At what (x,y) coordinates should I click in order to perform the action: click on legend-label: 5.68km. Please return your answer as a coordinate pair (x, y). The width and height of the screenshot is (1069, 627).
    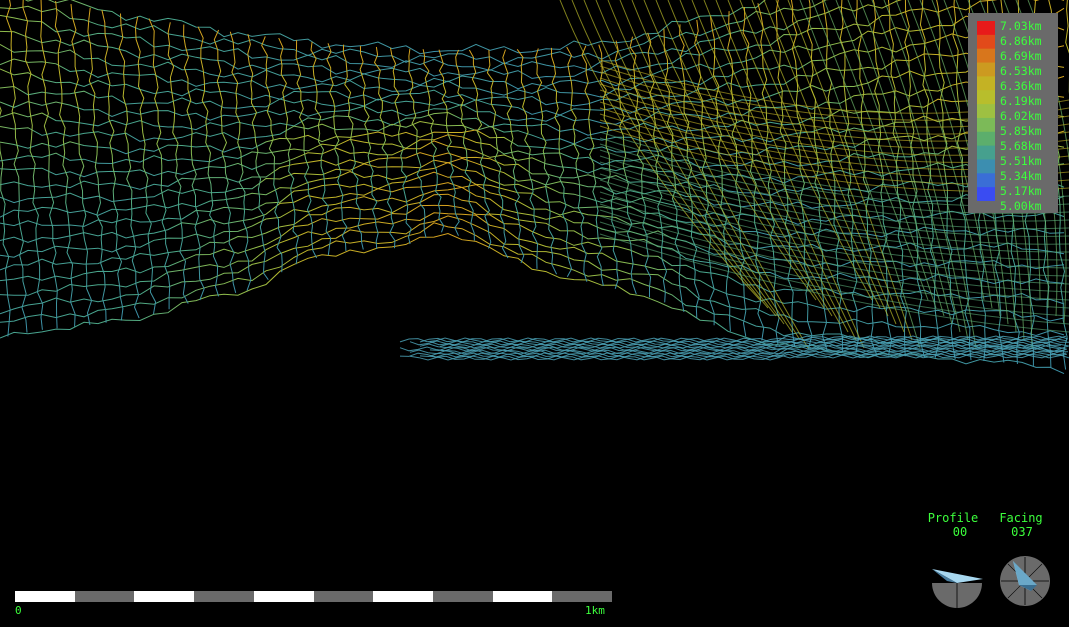
    Looking at the image, I should click on (1021, 146).